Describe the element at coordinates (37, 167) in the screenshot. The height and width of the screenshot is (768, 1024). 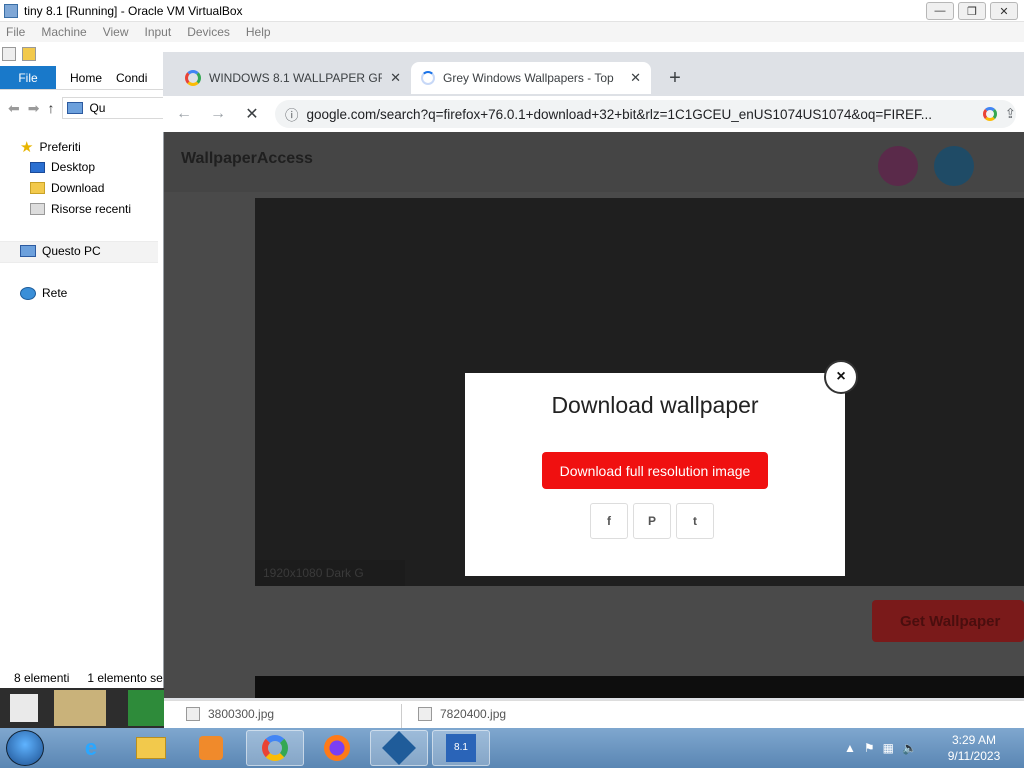
I see `desktop-icon` at that location.